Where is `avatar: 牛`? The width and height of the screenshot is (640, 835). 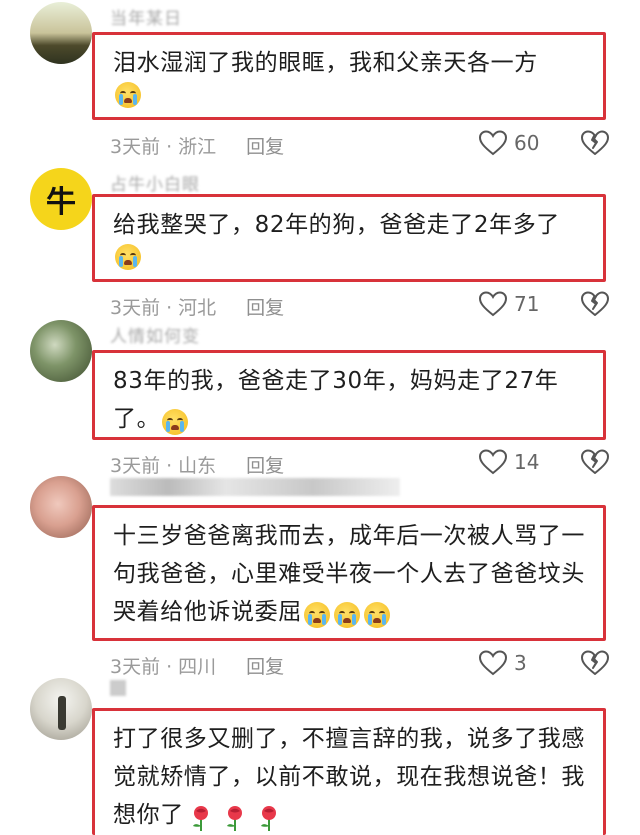
avatar: 牛 is located at coordinates (61, 199).